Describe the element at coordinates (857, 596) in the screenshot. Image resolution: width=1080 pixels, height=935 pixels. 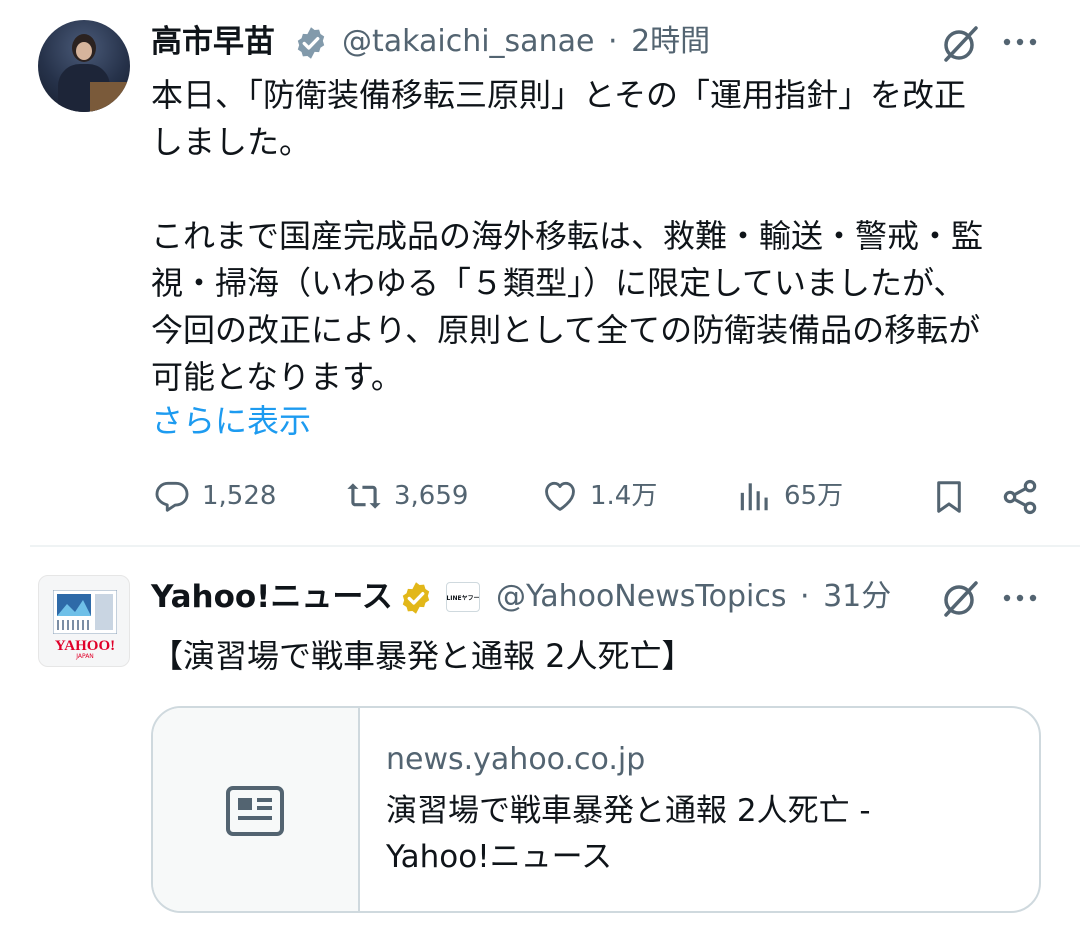
I see `tweet-time: 31分` at that location.